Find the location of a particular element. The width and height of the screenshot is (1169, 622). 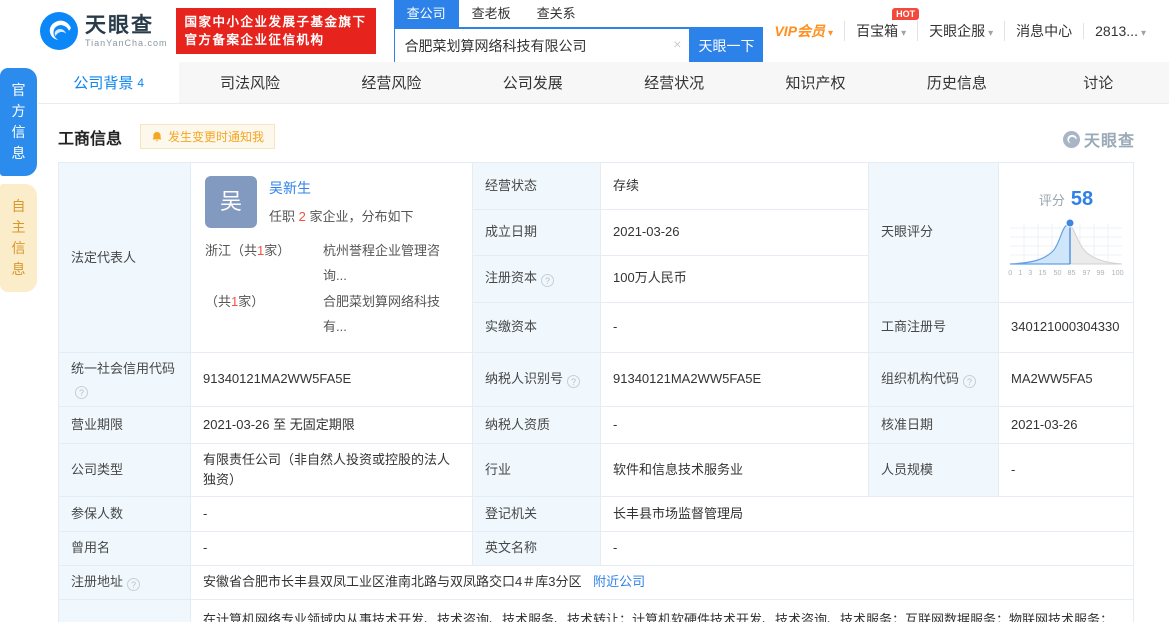

watermark-logo: 天眼查 is located at coordinates (1098, 139).